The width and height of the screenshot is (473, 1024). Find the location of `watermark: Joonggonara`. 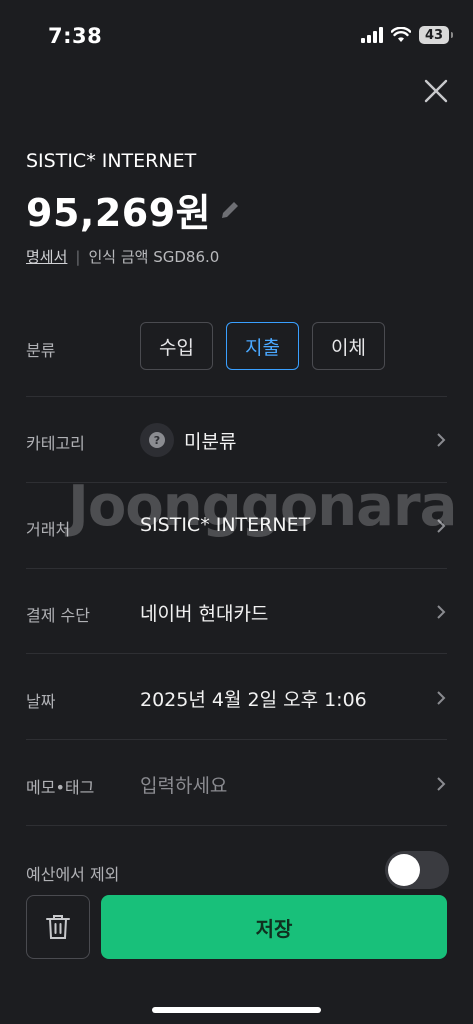

watermark: Joonggonara is located at coordinates (262, 506).